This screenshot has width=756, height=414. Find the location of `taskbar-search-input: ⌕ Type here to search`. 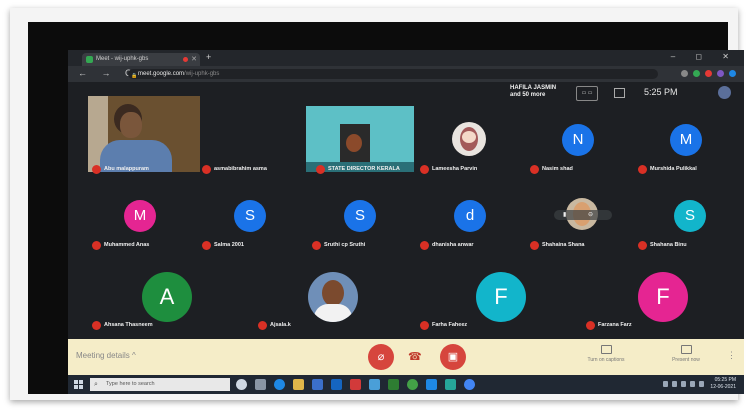

taskbar-search-input: ⌕ Type here to search is located at coordinates (160, 384).